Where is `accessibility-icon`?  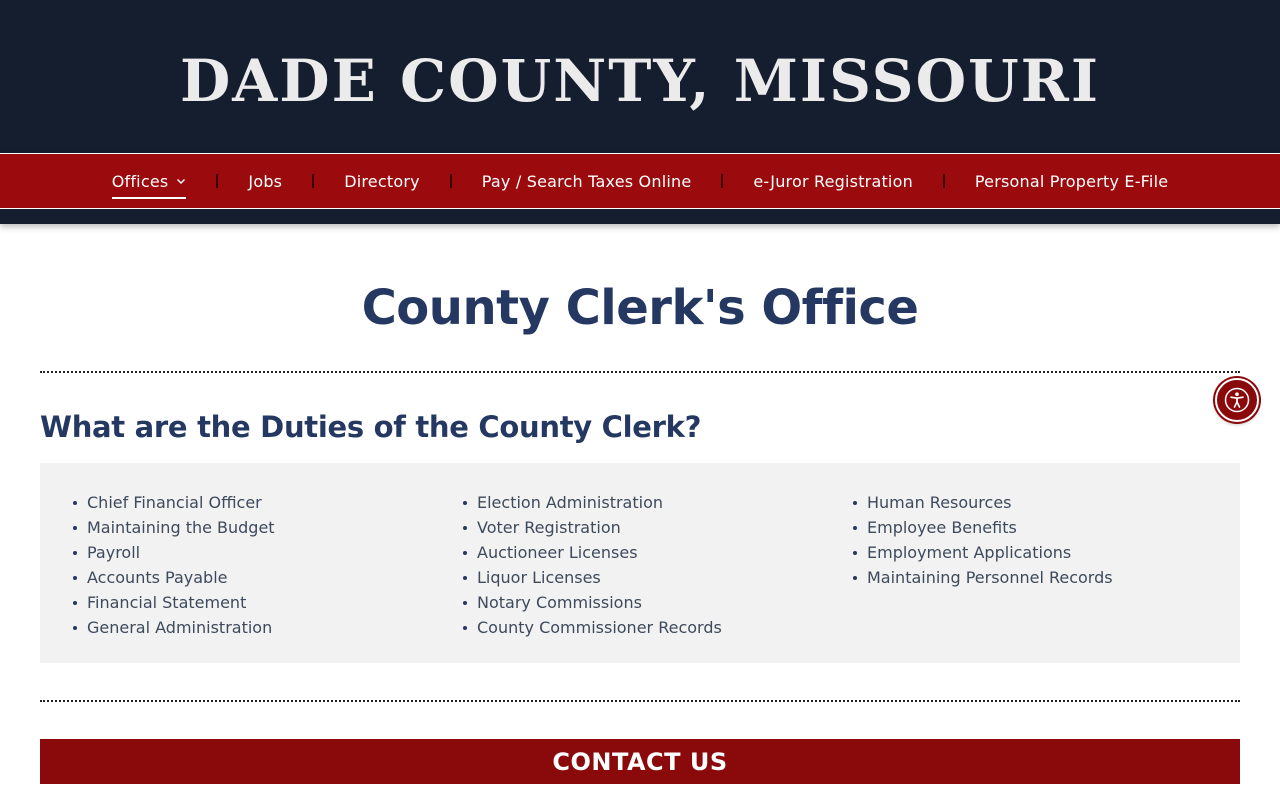 accessibility-icon is located at coordinates (1237, 400).